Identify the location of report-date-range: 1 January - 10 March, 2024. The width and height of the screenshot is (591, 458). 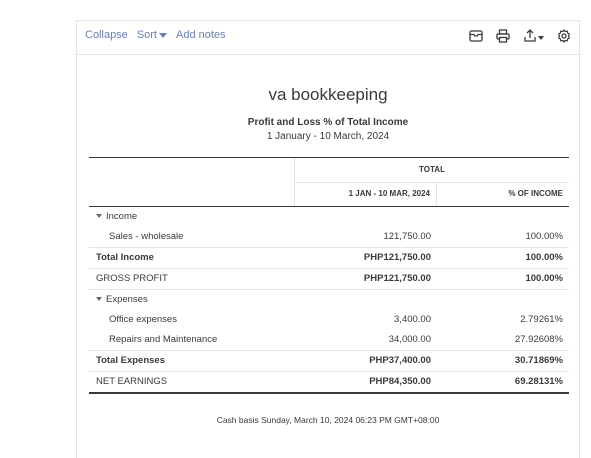
(328, 136).